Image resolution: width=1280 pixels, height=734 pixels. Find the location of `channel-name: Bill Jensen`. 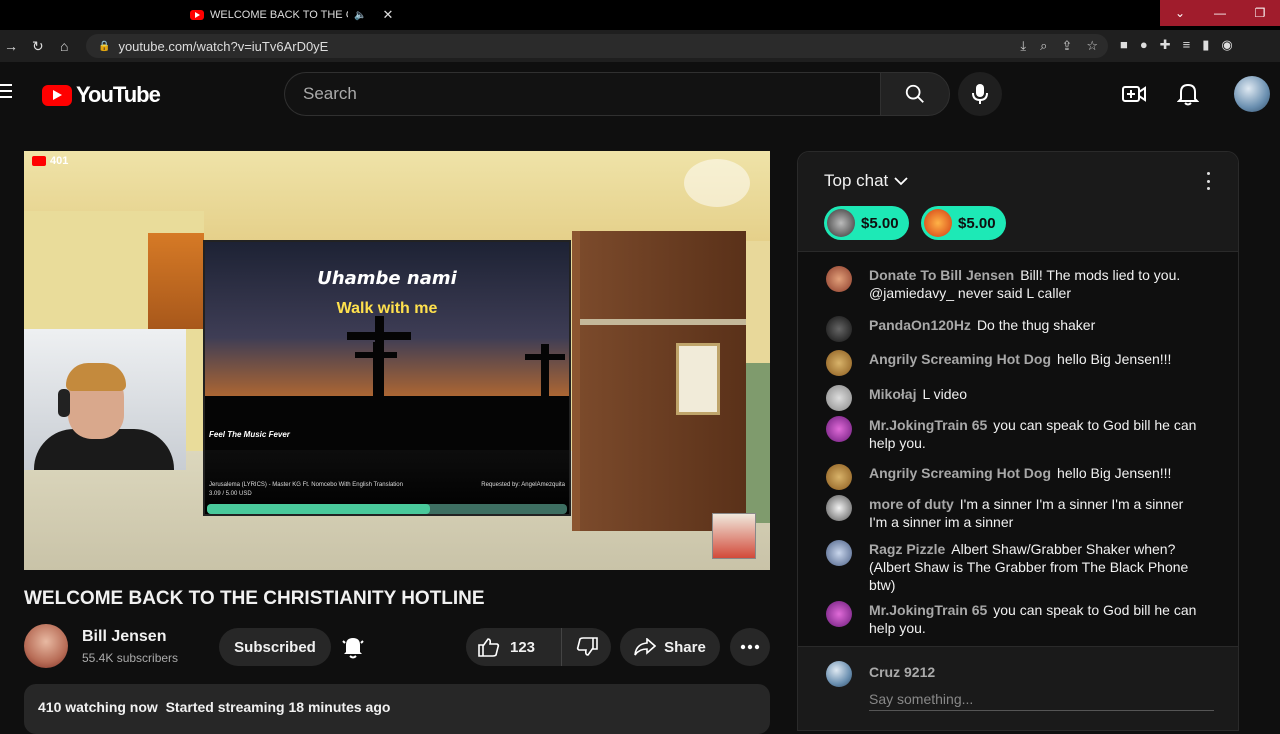

channel-name: Bill Jensen is located at coordinates (124, 637).